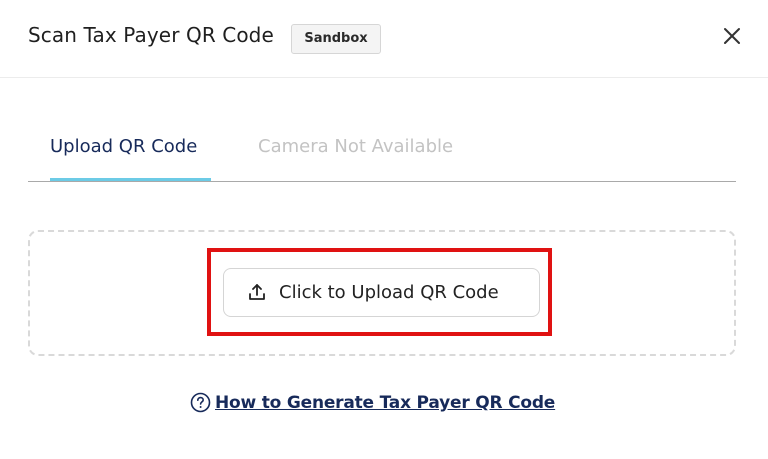 The width and height of the screenshot is (768, 459). What do you see at coordinates (123, 147) in the screenshot?
I see `tab-upload-qr-code: Upload QR Code` at bounding box center [123, 147].